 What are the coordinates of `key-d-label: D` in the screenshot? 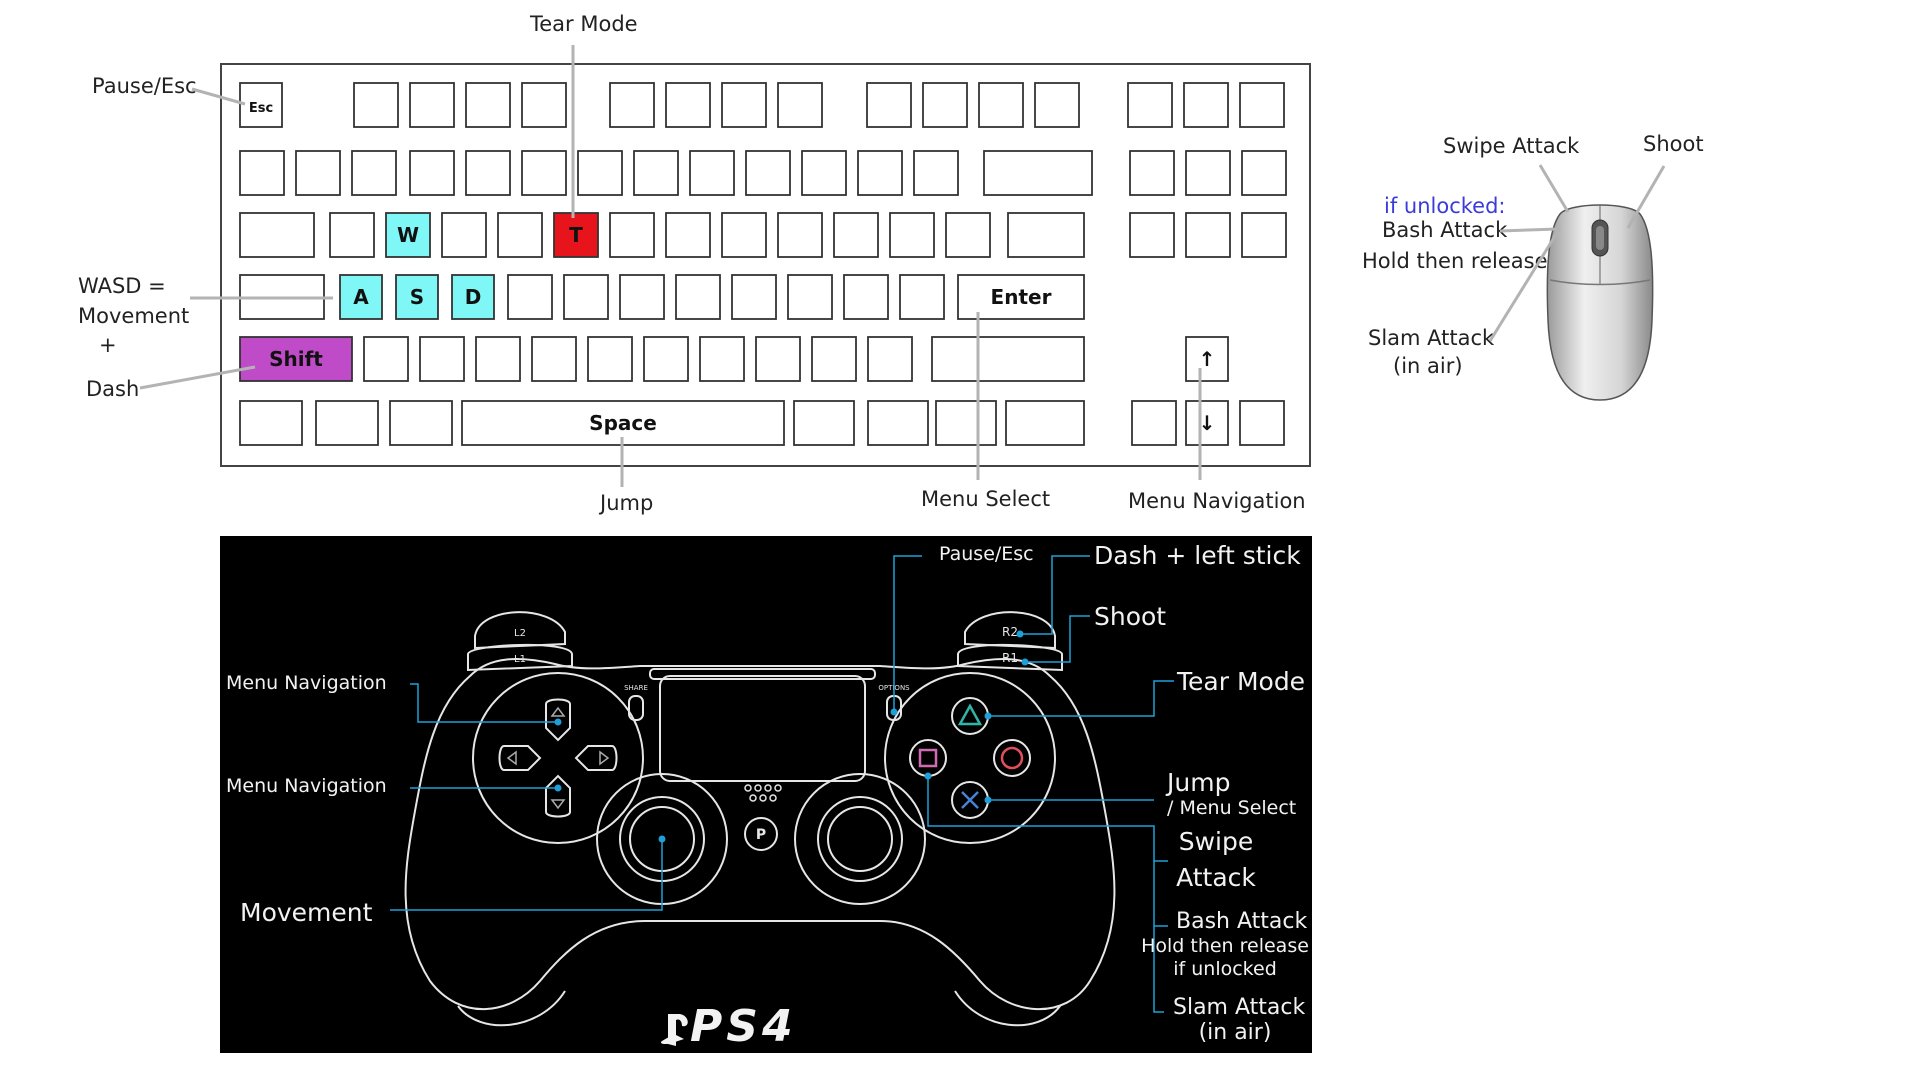 It's located at (473, 297).